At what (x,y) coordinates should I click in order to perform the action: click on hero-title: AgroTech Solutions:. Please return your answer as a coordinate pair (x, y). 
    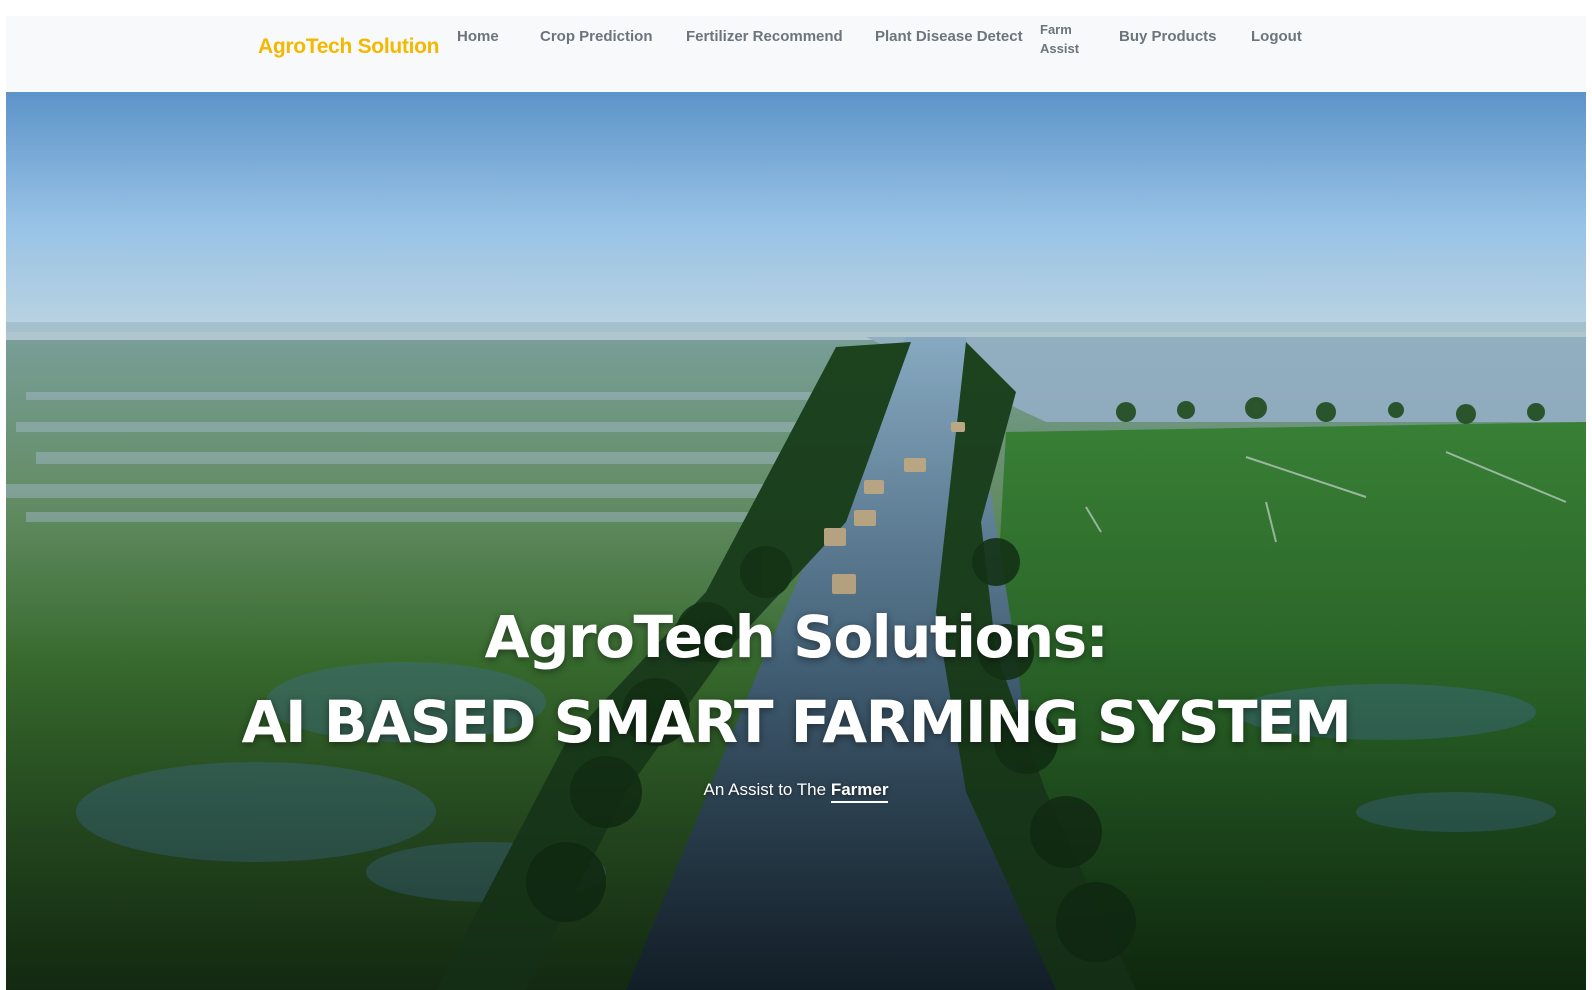
    Looking at the image, I should click on (796, 637).